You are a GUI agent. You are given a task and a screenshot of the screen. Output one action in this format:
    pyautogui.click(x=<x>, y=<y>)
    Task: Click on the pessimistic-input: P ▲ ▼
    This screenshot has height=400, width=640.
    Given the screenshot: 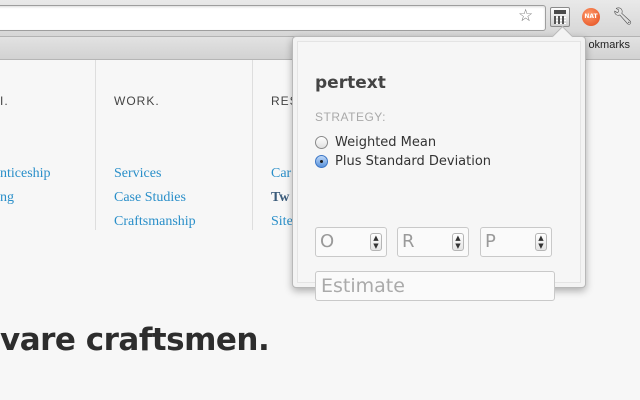 What is the action you would take?
    pyautogui.click(x=516, y=242)
    